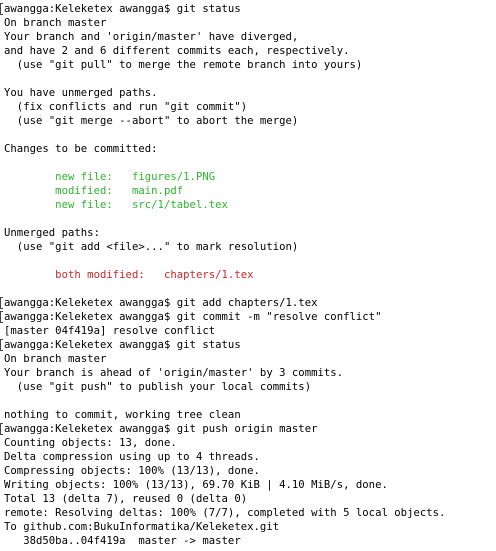  Describe the element at coordinates (122, 541) in the screenshot. I see `output-line: 38d50ba..04f419a master -> master` at that location.